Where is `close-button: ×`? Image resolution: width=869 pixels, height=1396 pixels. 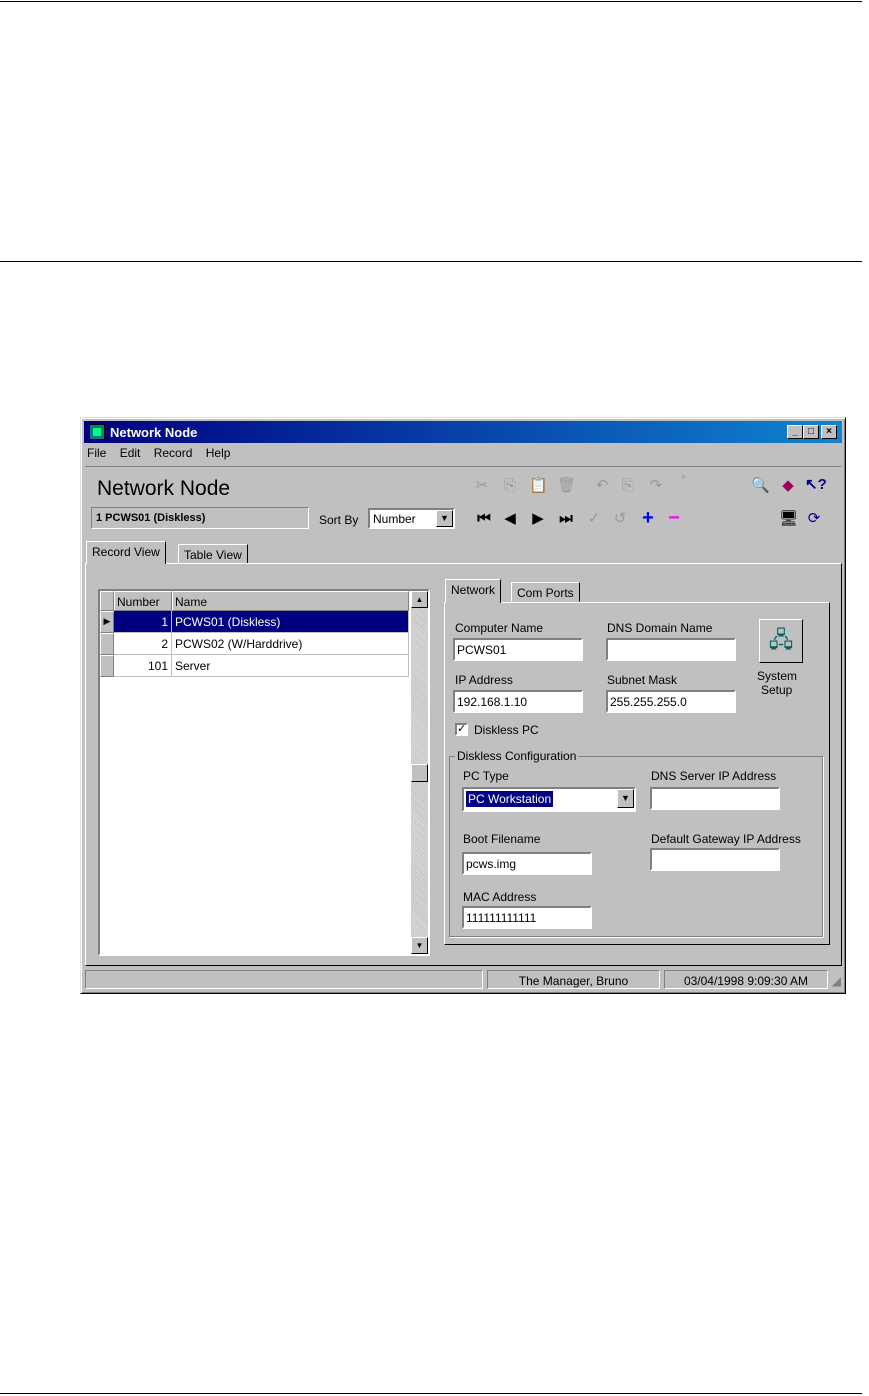
close-button: × is located at coordinates (829, 432).